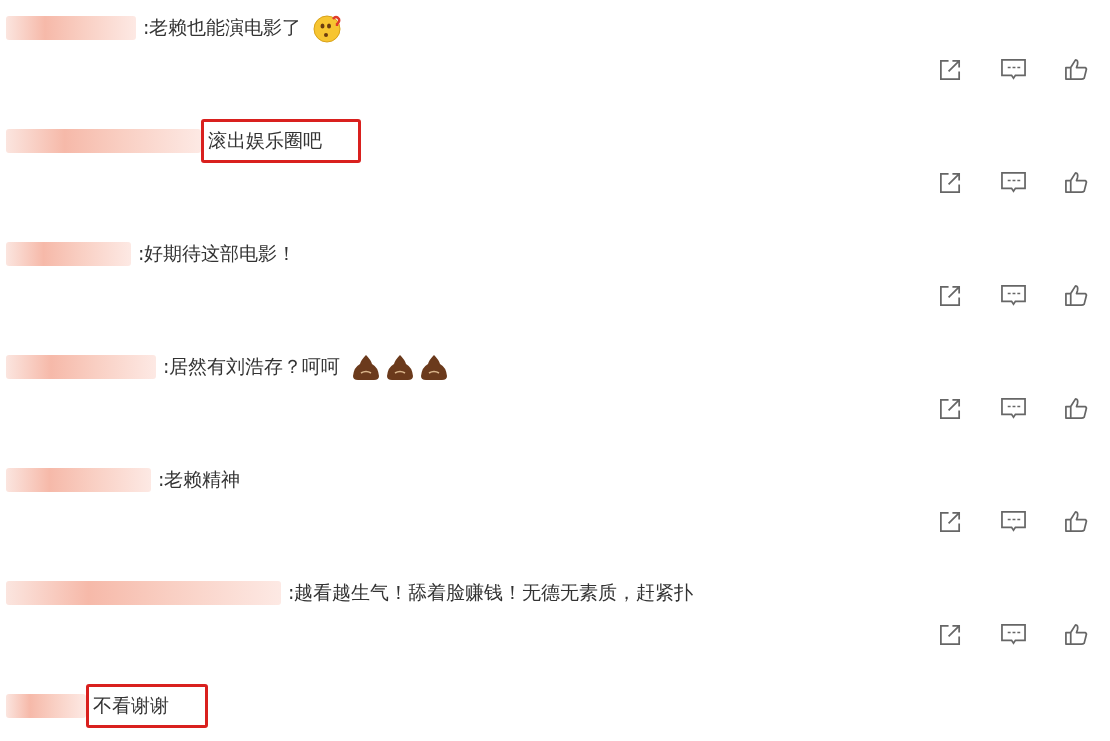  What do you see at coordinates (252, 366) in the screenshot?
I see `comment-text: :居然有刘浩存？呵呵` at bounding box center [252, 366].